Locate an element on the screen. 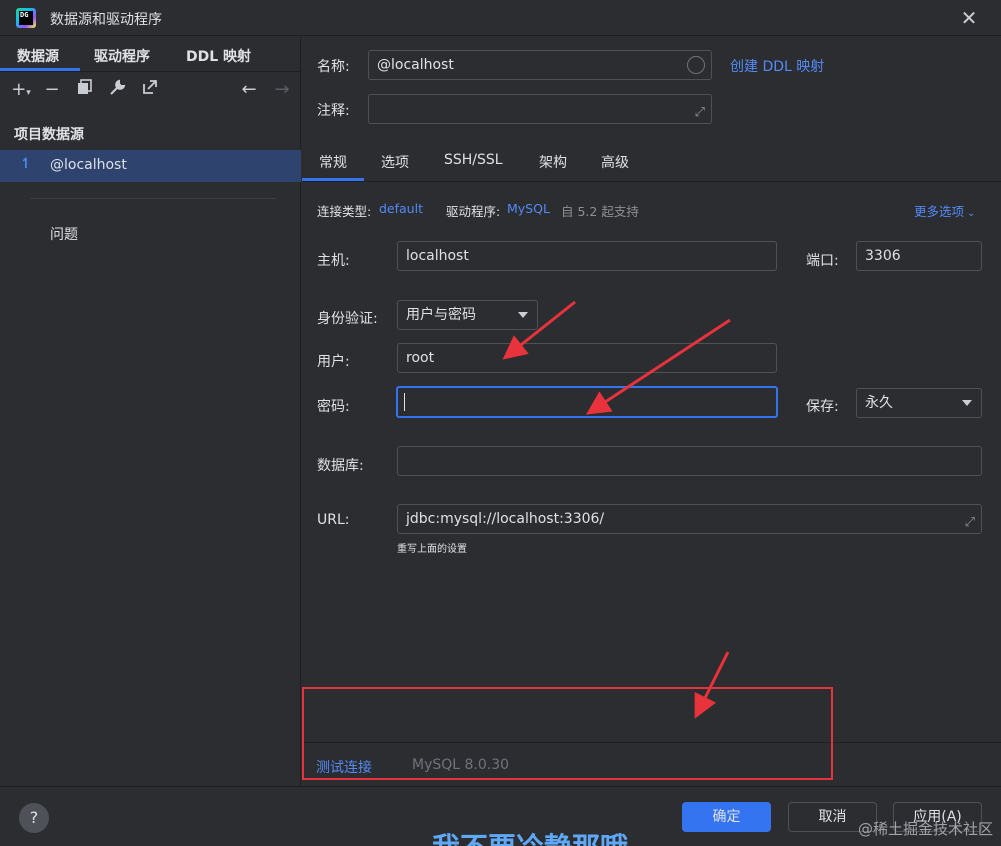 The image size is (1001, 846). tab-options: 选项 is located at coordinates (395, 162).